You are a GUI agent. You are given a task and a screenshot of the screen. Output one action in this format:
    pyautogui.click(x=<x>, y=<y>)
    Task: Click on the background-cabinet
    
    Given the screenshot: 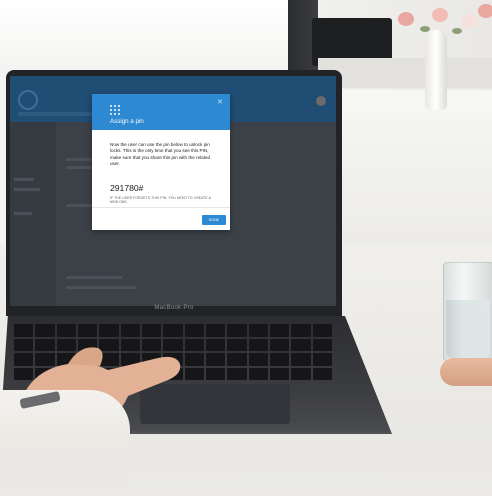 What is the action you would take?
    pyautogui.click(x=416, y=170)
    